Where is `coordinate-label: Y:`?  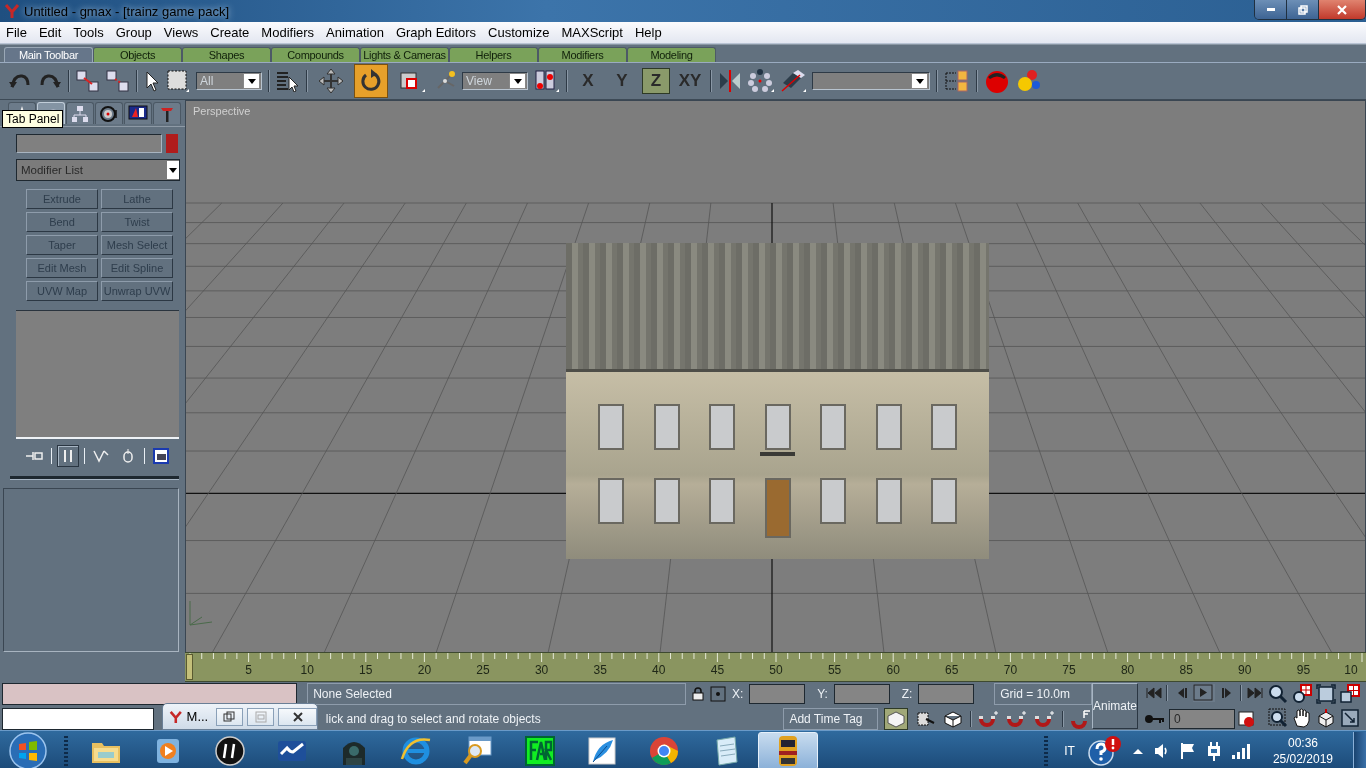 coordinate-label: Y: is located at coordinates (822, 693).